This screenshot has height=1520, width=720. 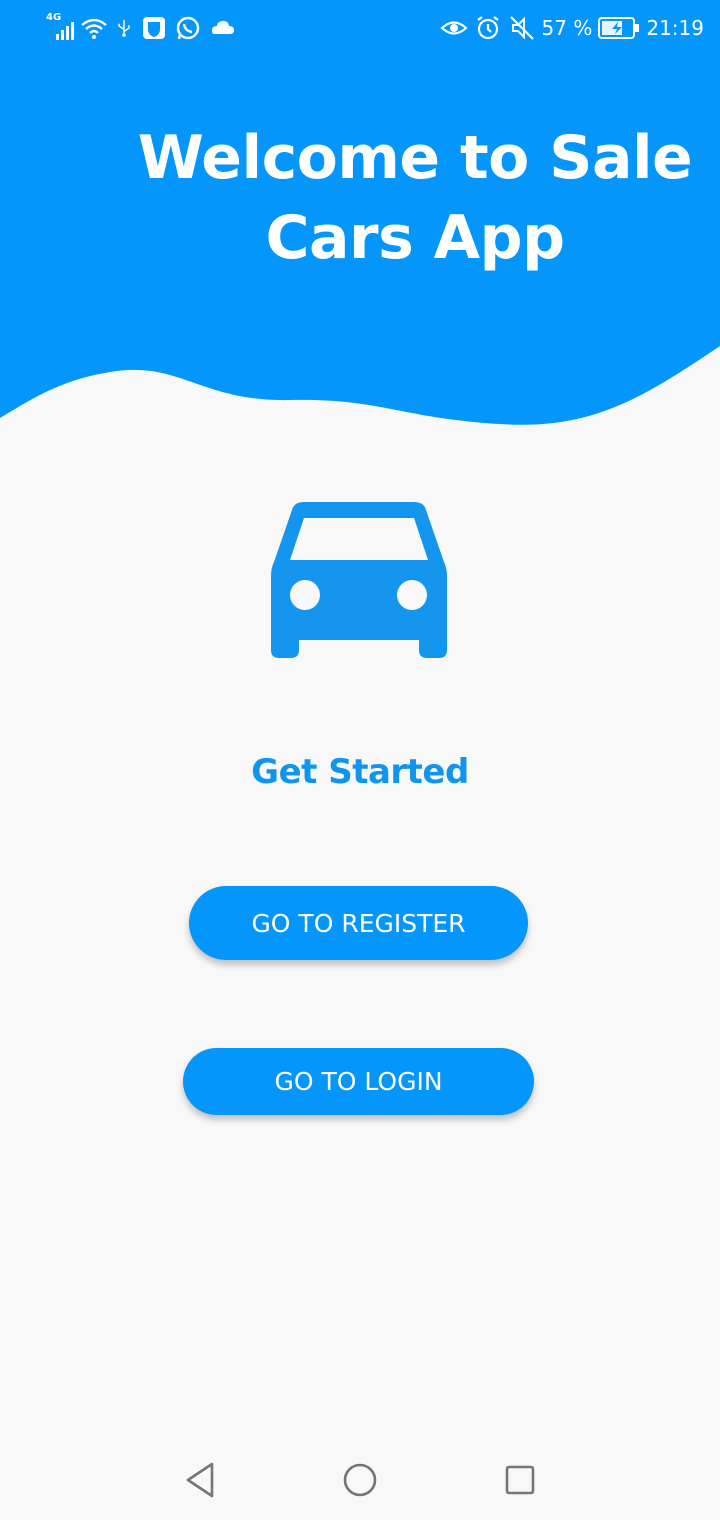 I want to click on clock-time: 21:19, so click(x=675, y=28).